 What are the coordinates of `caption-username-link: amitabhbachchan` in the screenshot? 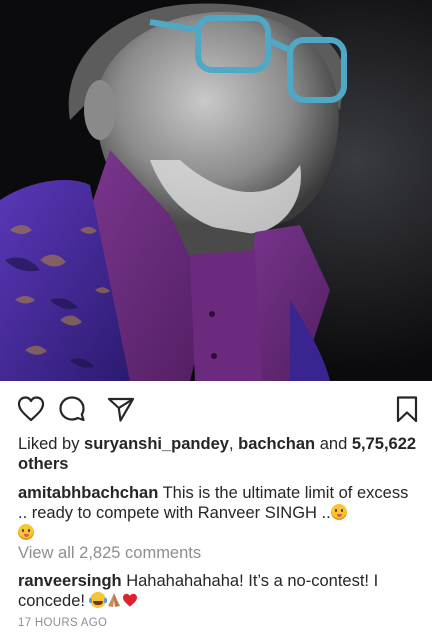 It's located at (88, 493).